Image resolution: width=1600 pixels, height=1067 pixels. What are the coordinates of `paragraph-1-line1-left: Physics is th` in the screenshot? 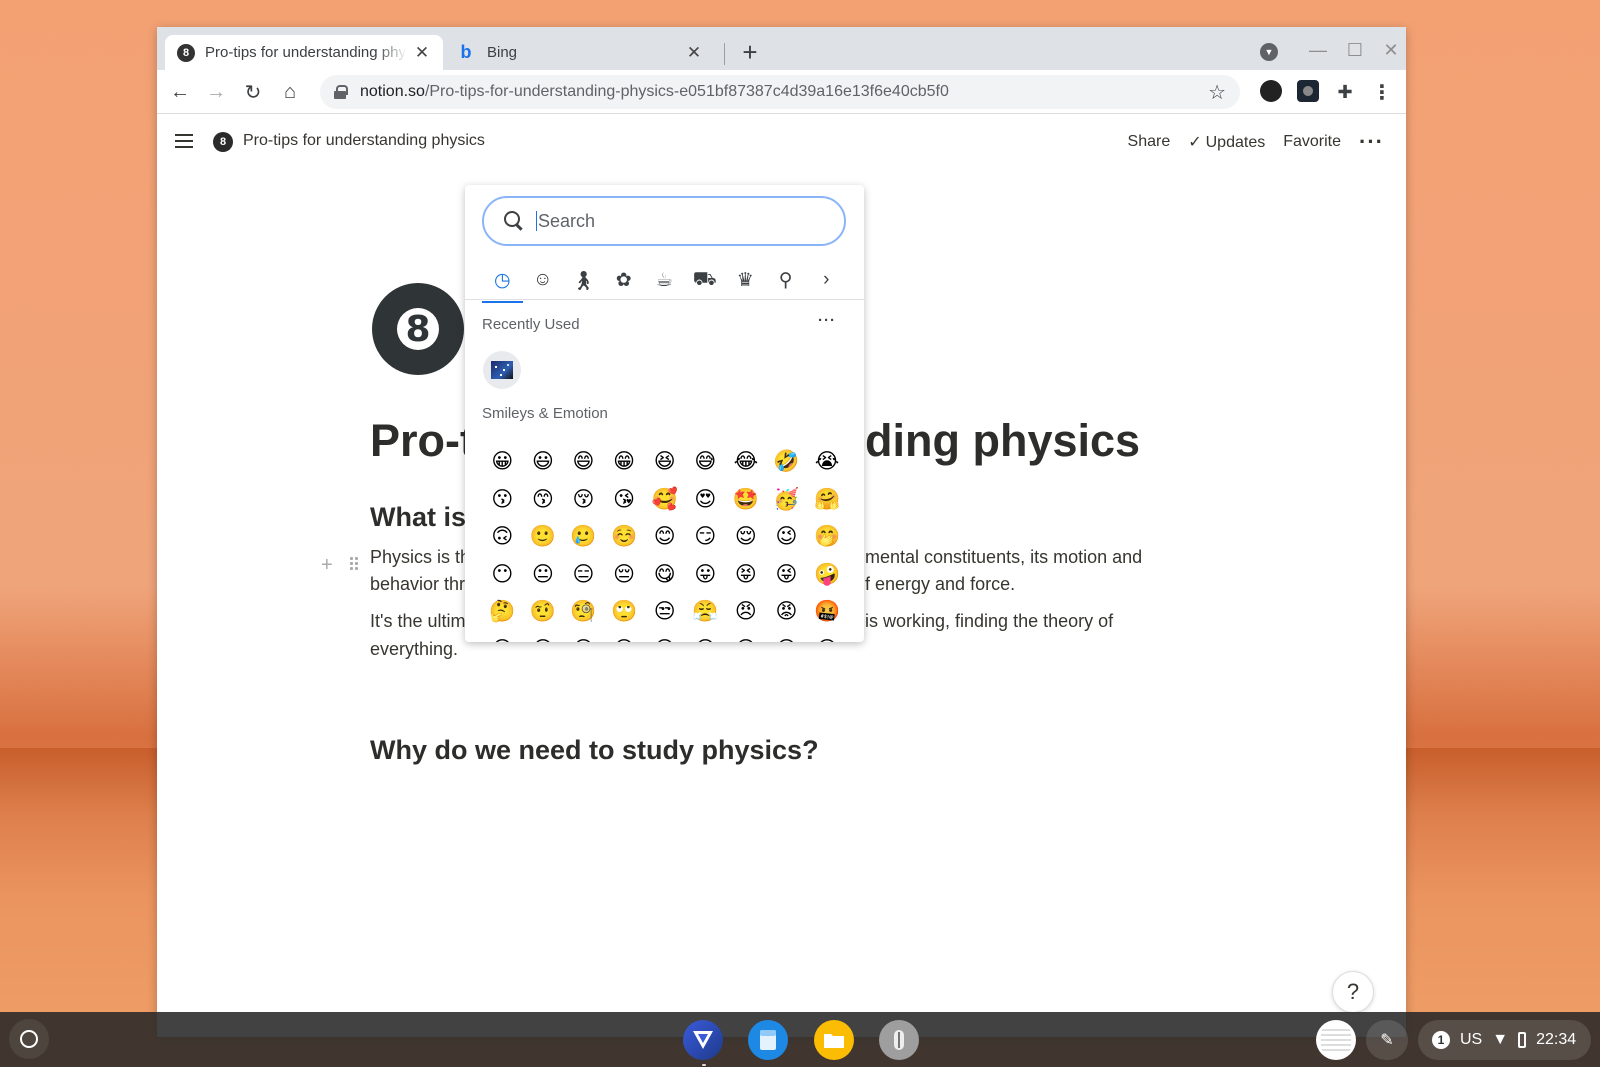 It's located at (420, 557).